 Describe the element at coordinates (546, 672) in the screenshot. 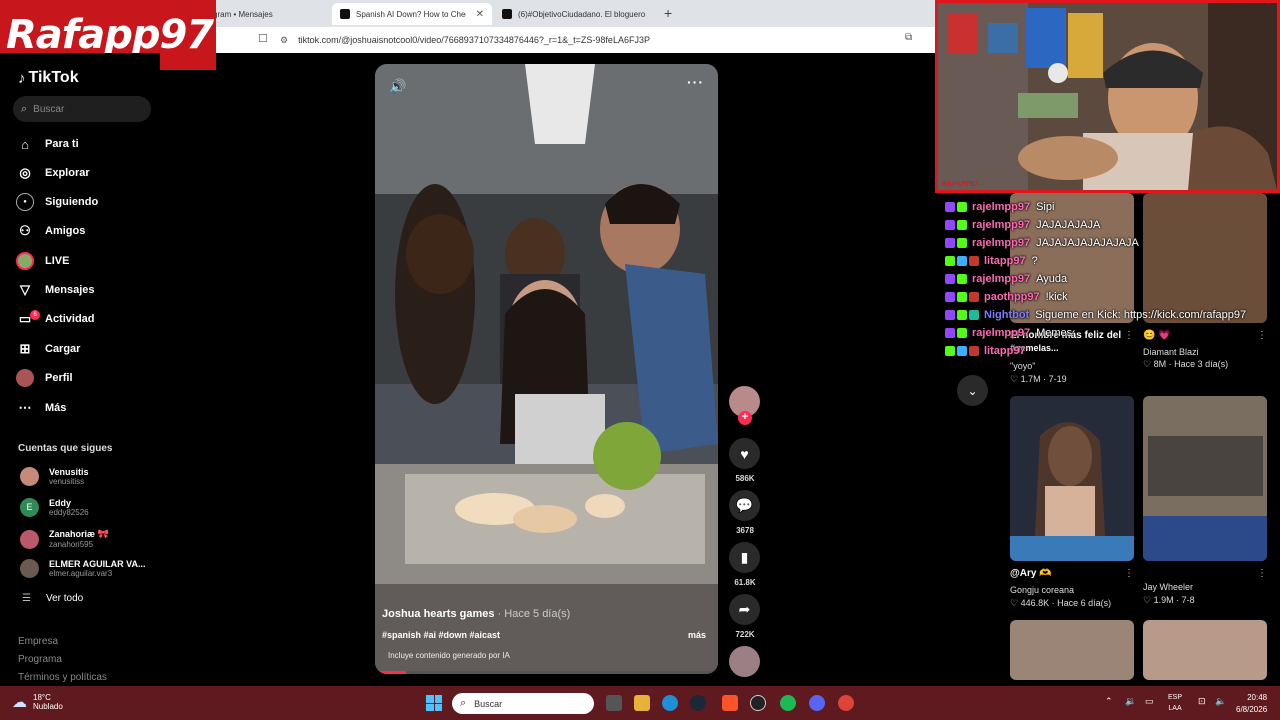

I see `video-progress-bar` at that location.